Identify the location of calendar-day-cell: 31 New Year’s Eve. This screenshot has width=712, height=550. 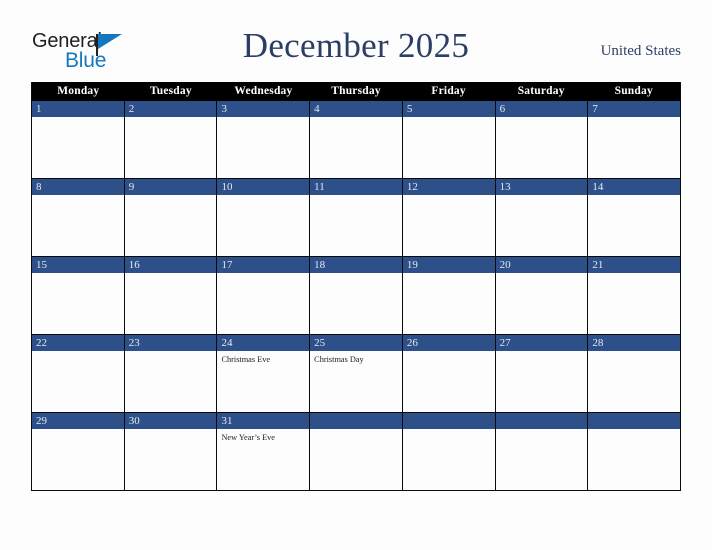
(263, 451).